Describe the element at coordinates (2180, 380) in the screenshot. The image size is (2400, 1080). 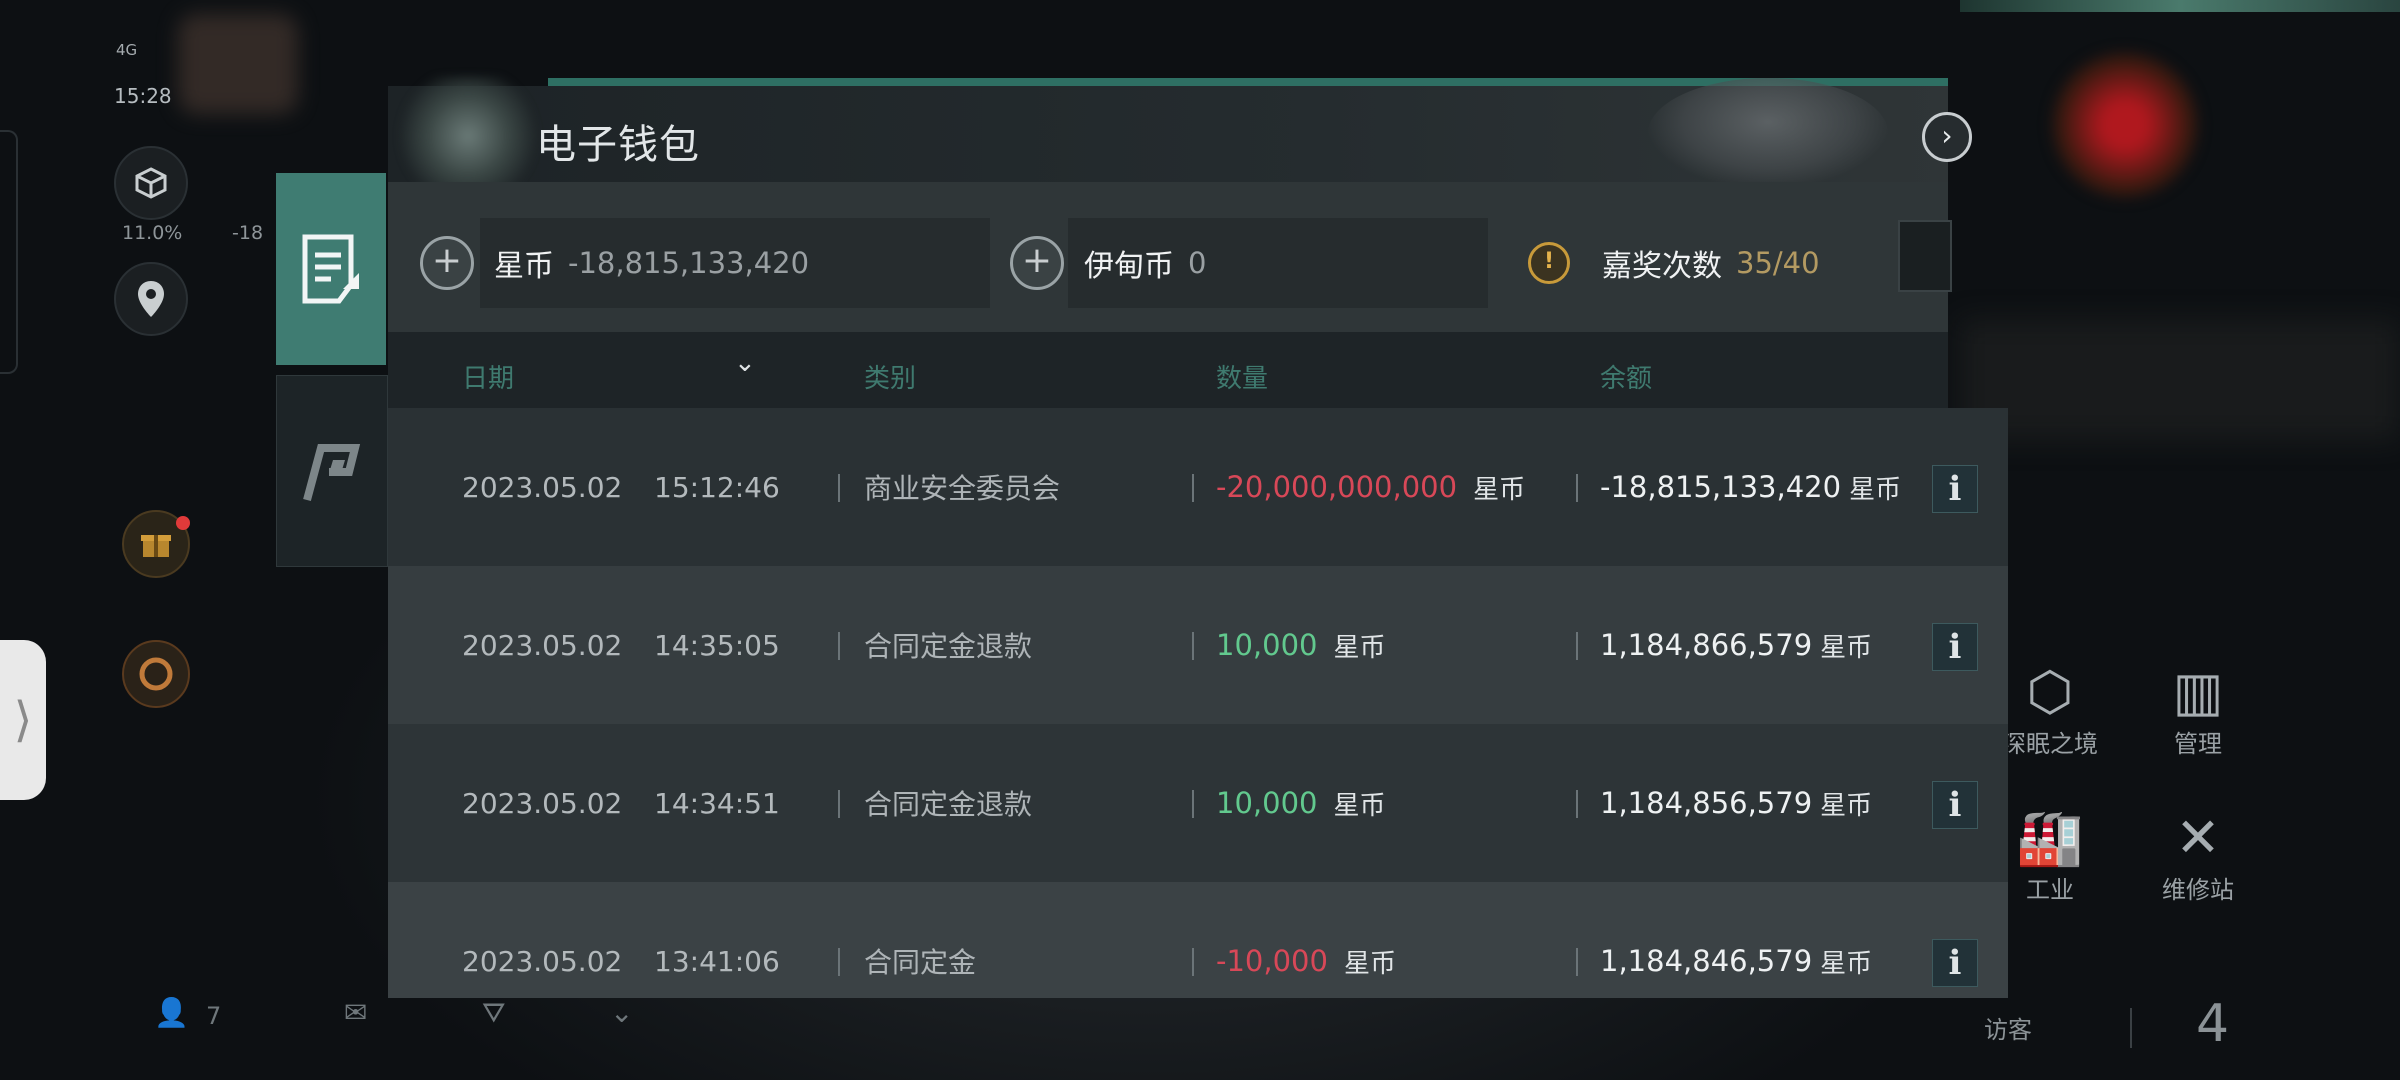
I see `right-hud-strip` at that location.